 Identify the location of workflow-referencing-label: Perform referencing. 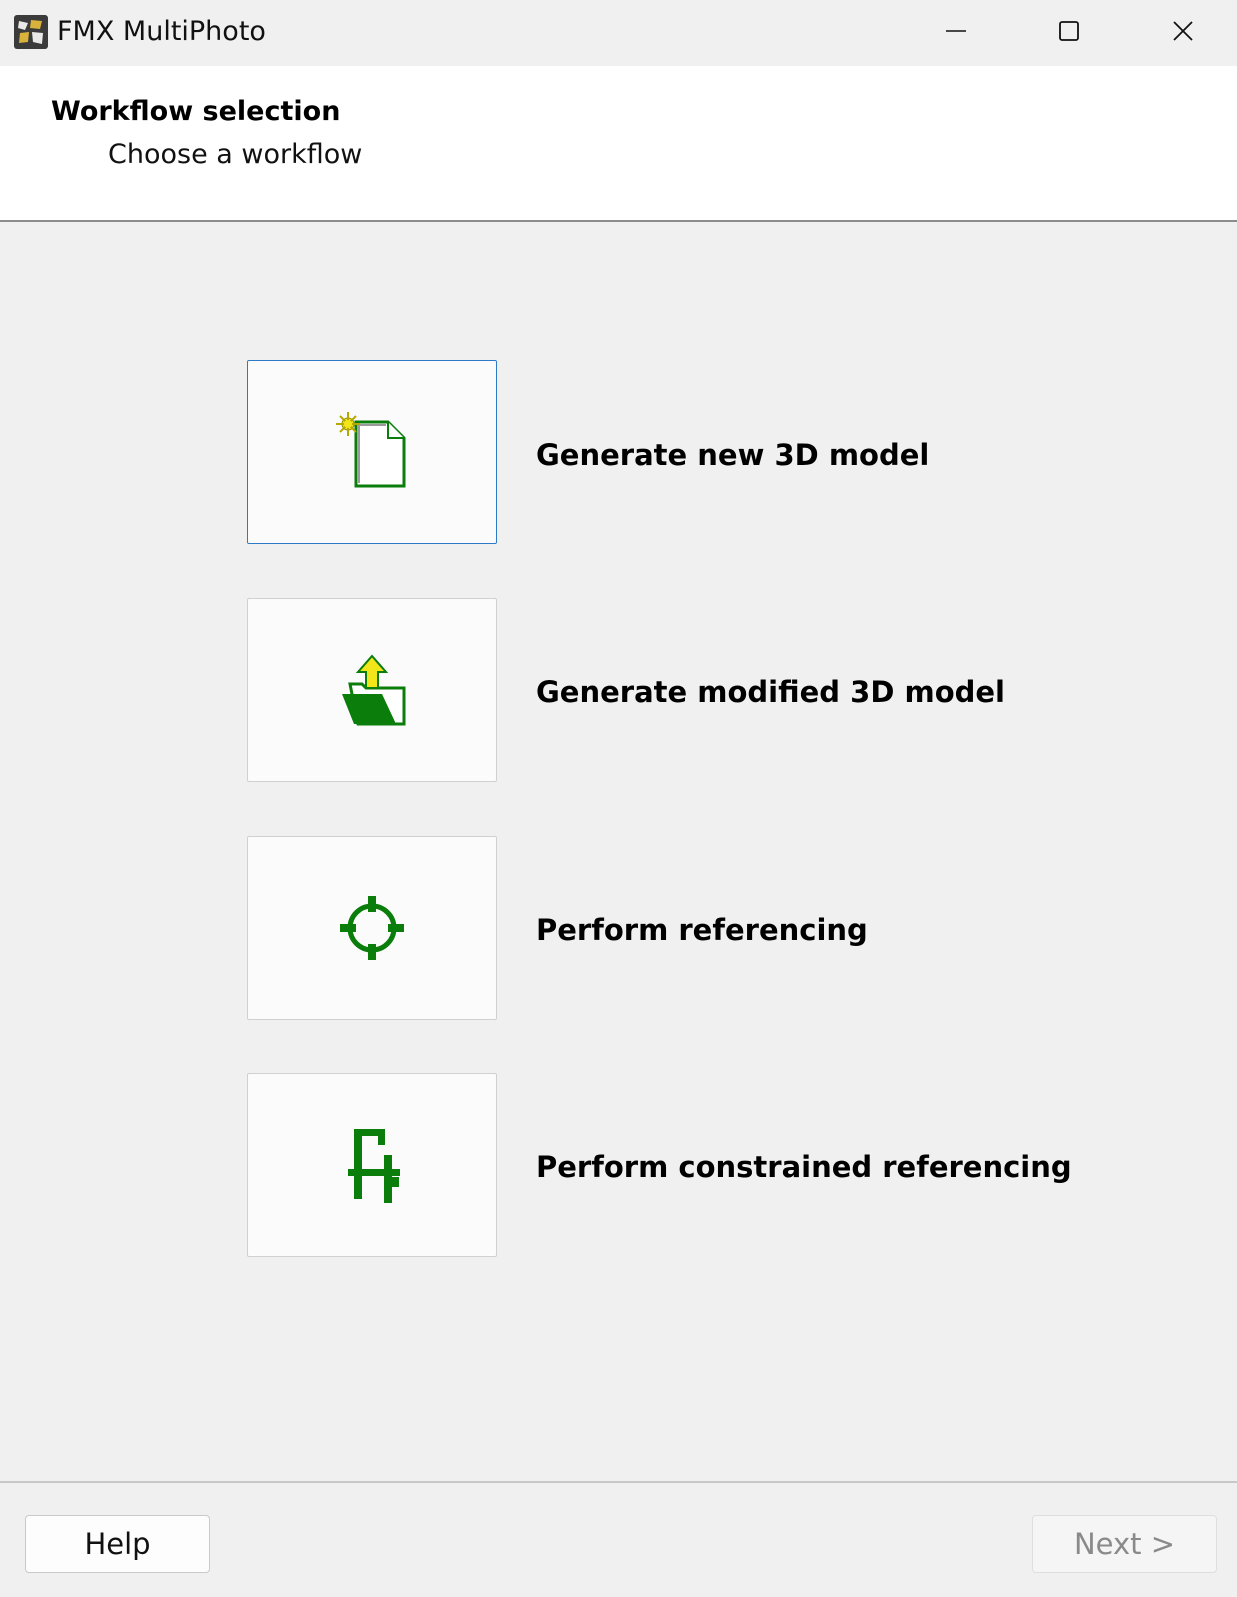
(702, 930).